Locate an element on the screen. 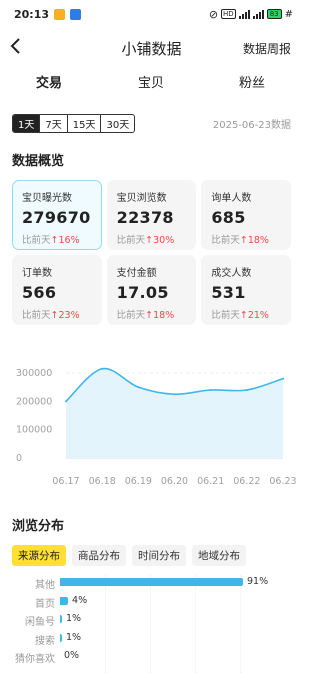 Image resolution: width=320 pixels, height=673 pixels. metric-compare: 比前天↑16% is located at coordinates (57, 239).